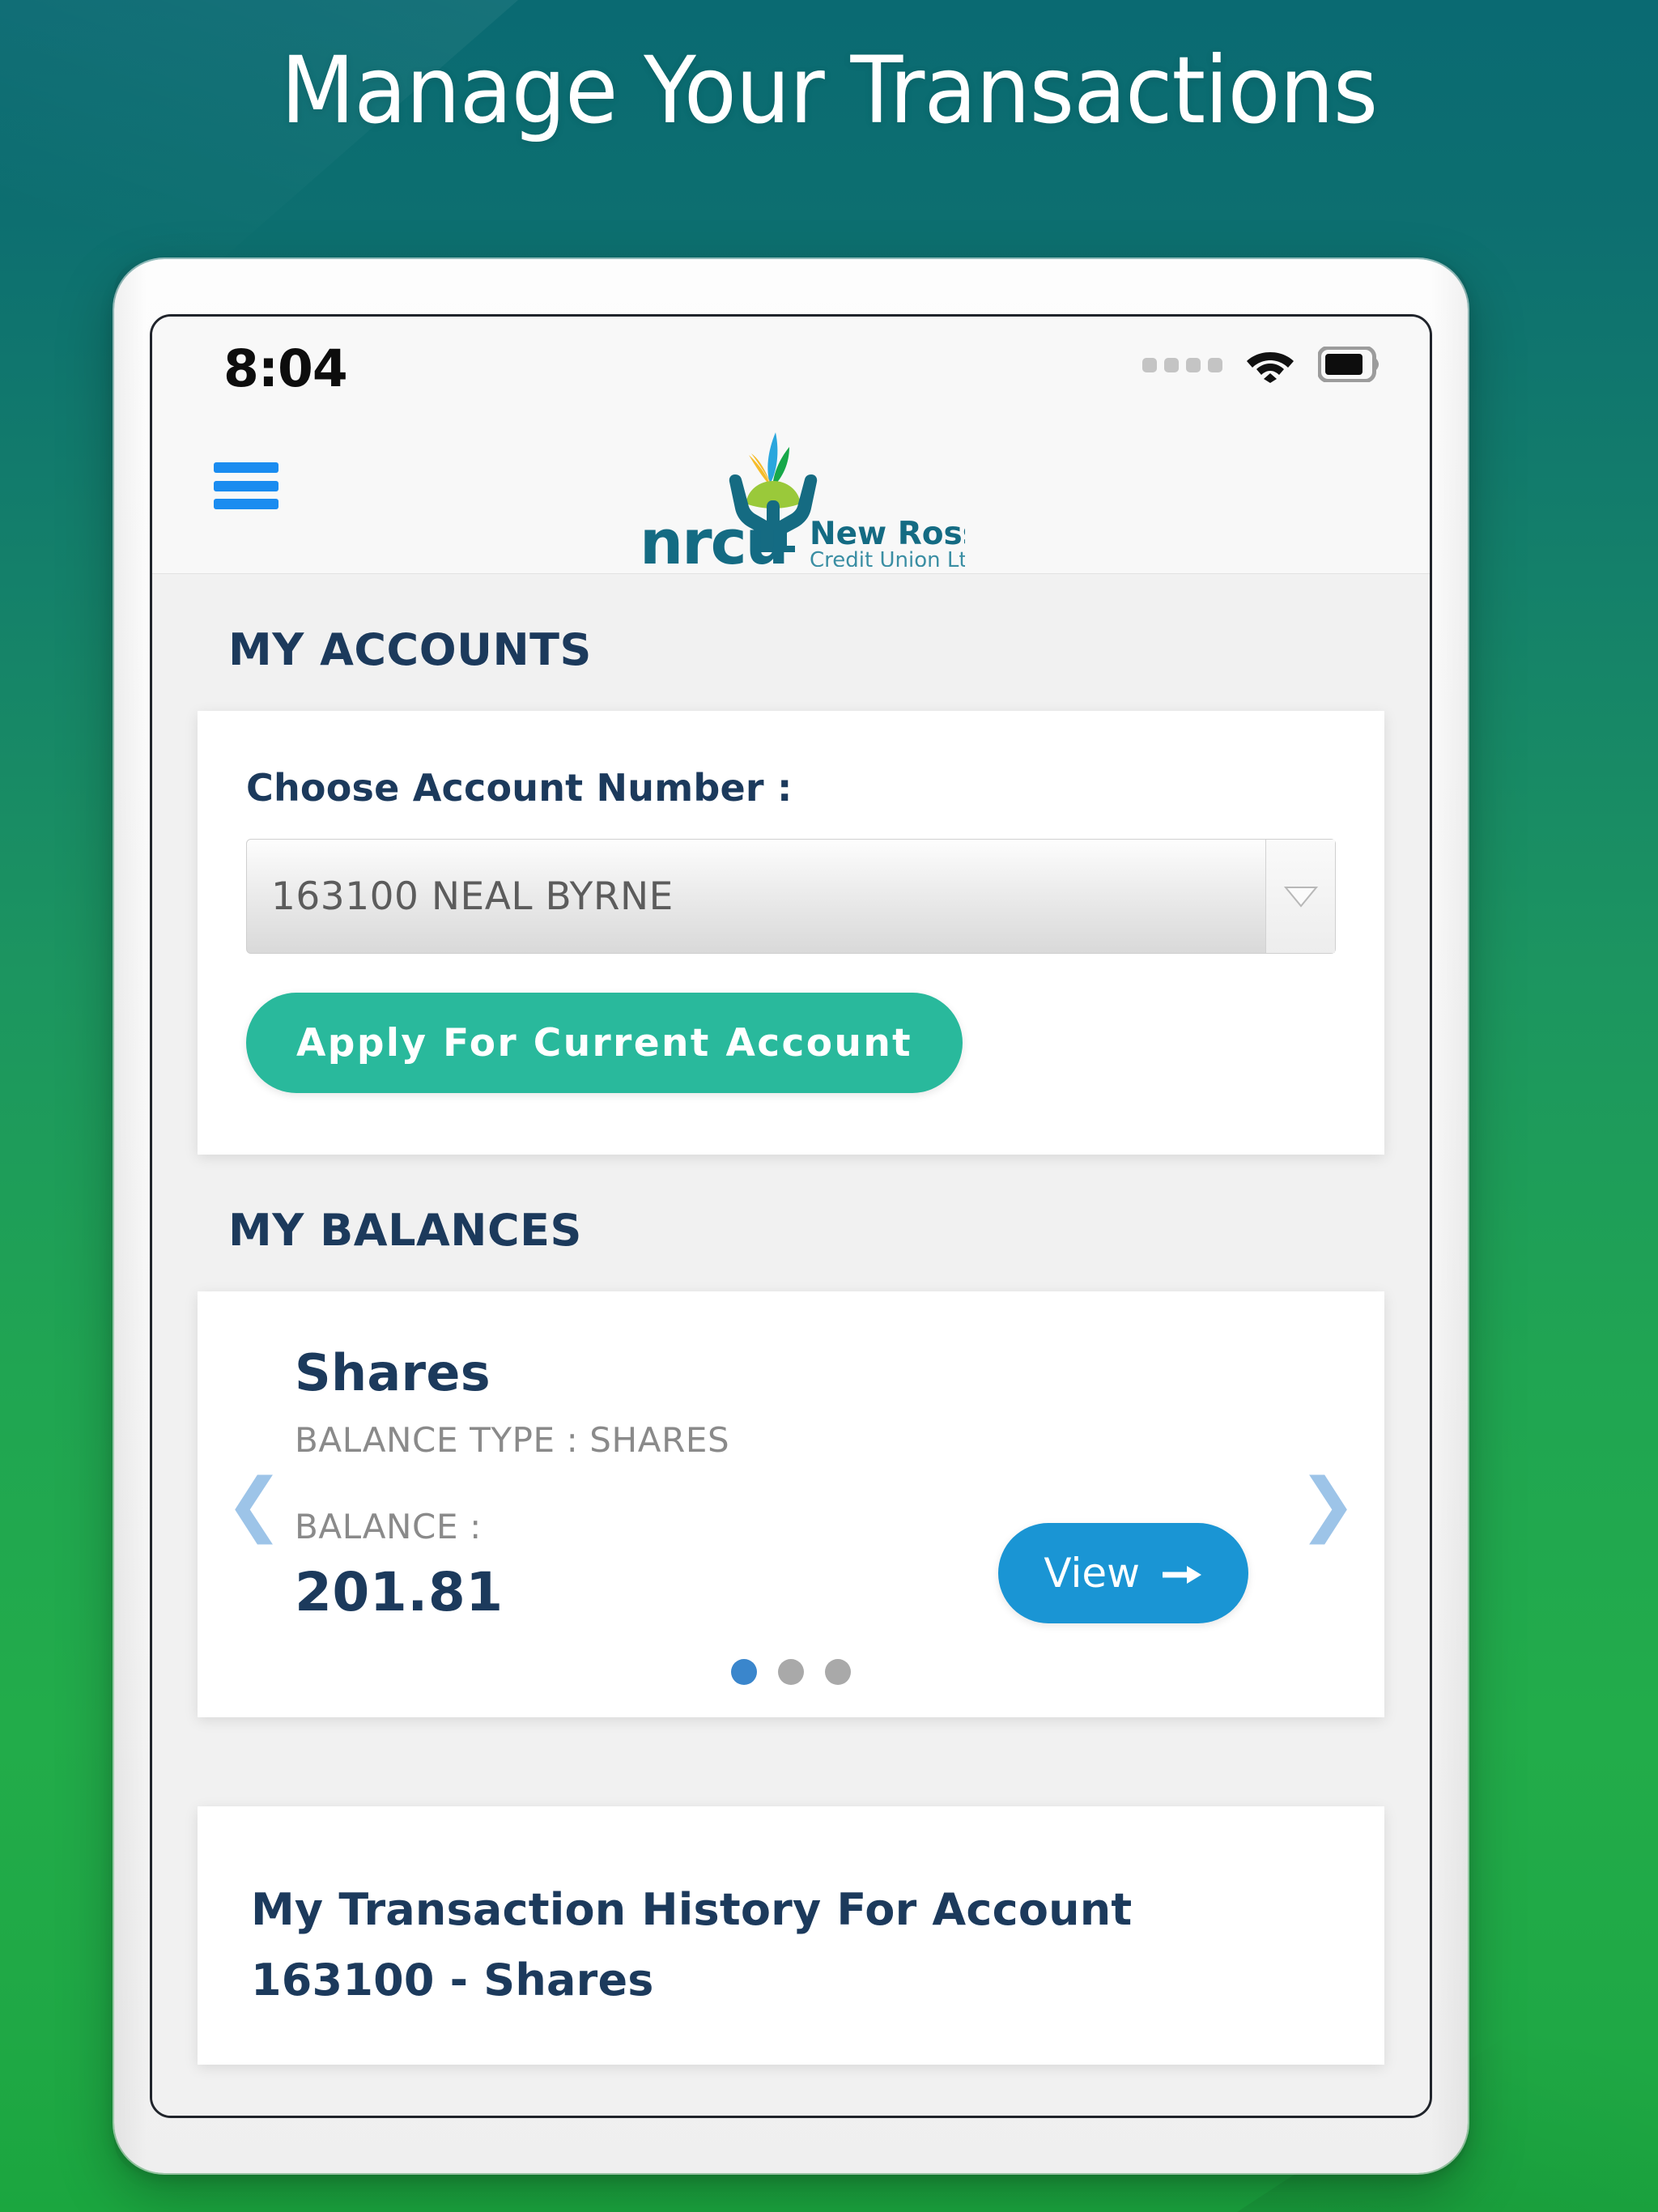 The width and height of the screenshot is (1658, 2212). I want to click on view-button-label: View, so click(1092, 1574).